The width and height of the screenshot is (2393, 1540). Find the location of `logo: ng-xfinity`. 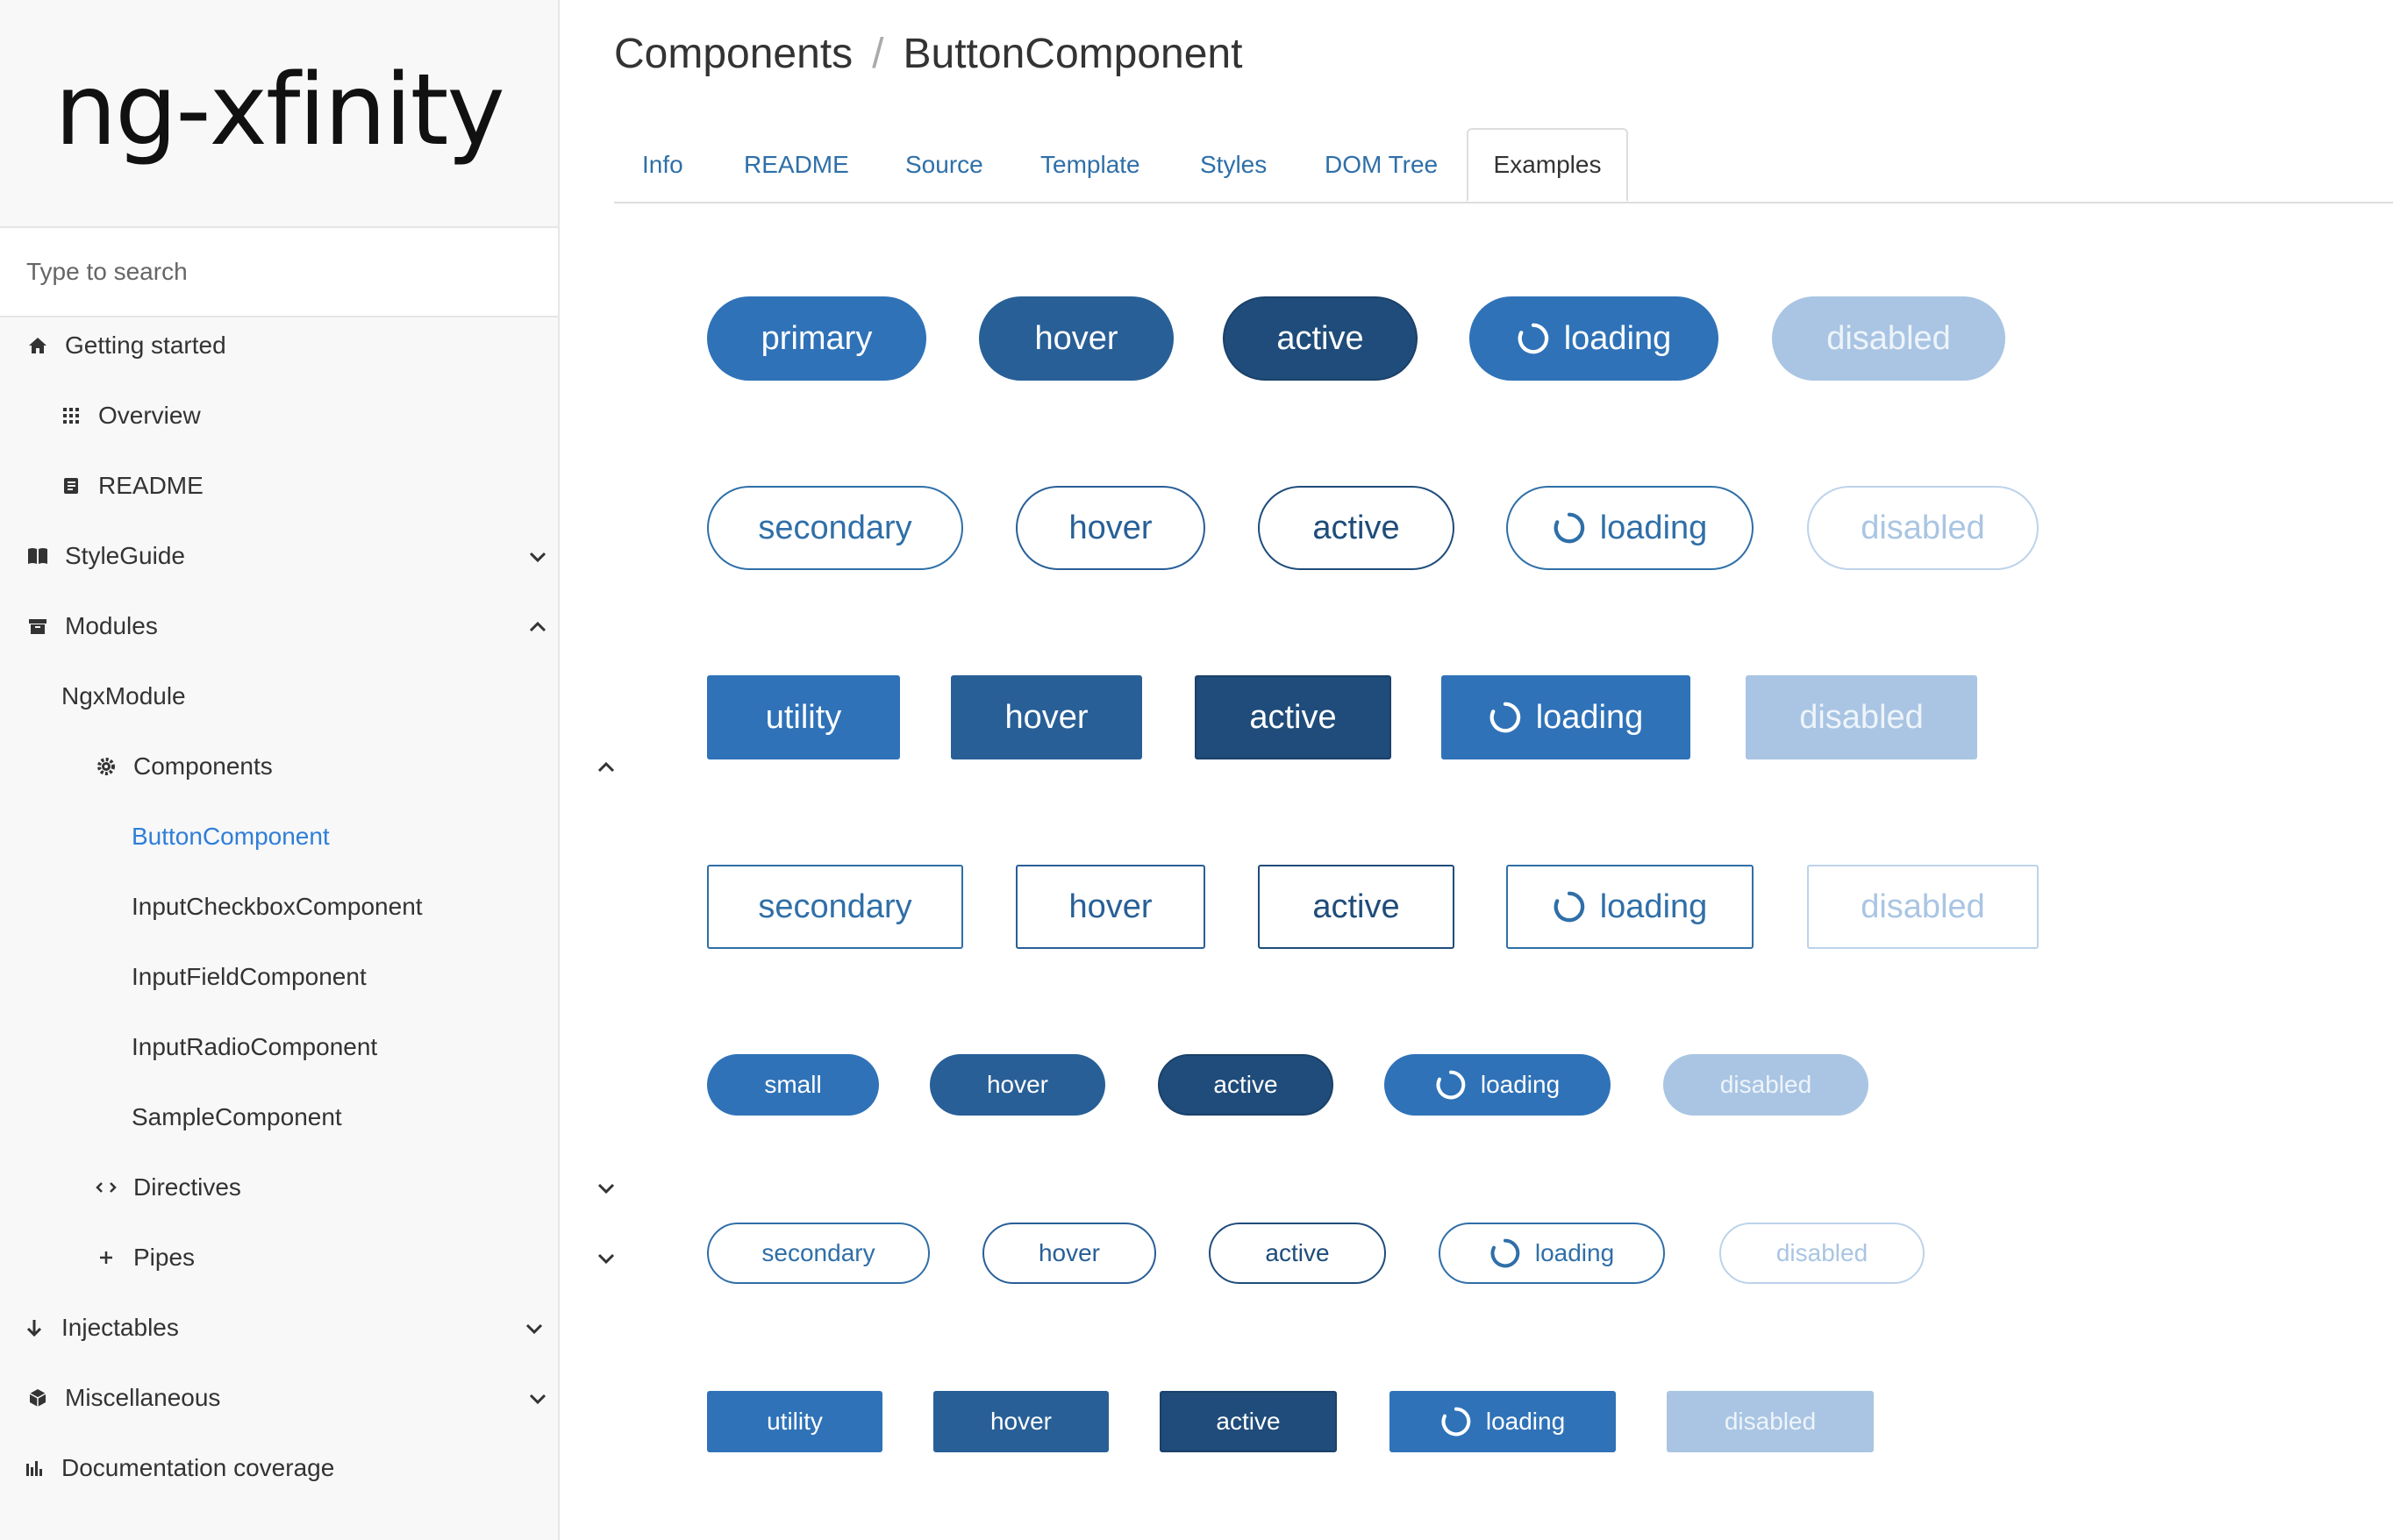

logo: ng-xfinity is located at coordinates (279, 111).